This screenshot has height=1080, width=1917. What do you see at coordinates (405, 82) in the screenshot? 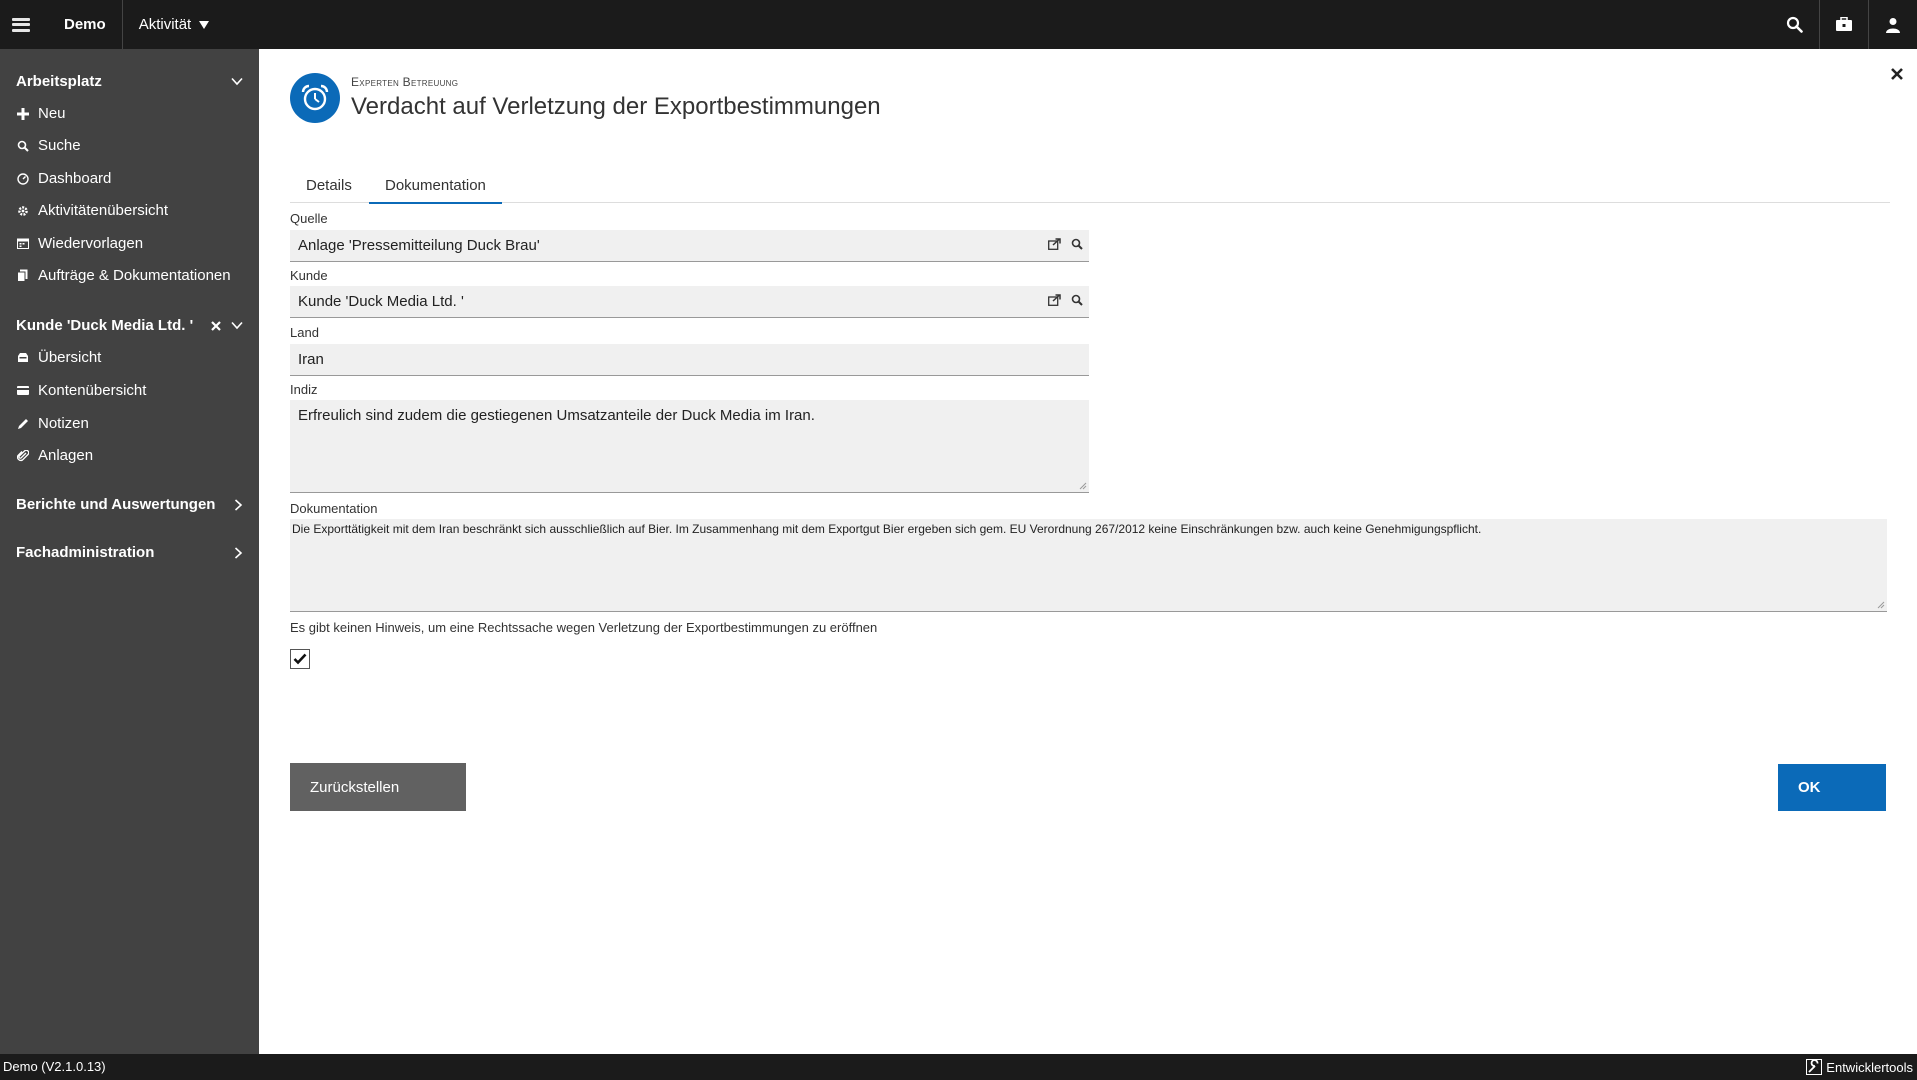
I see `page-subtitle: Experten Betreuung` at bounding box center [405, 82].